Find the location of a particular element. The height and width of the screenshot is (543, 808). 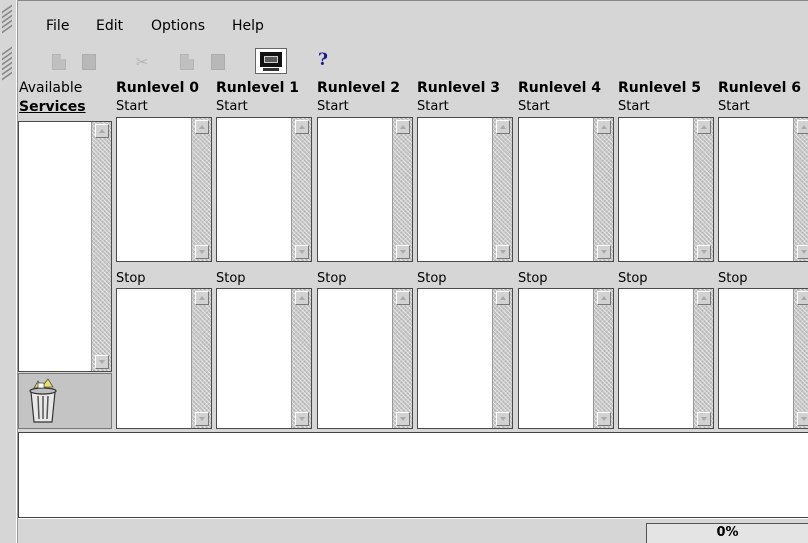

runlevel-6-start-label: Start is located at coordinates (734, 106).